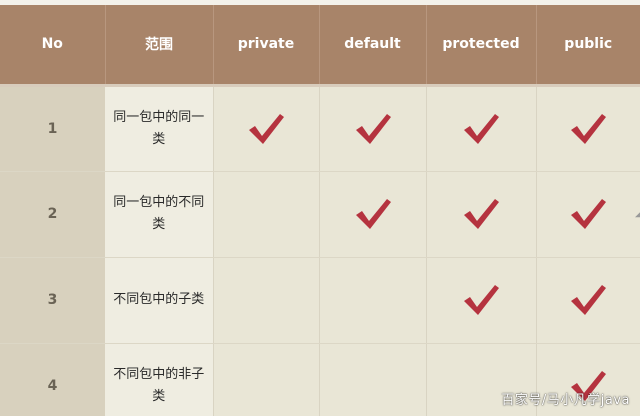  I want to click on header-protected: protected, so click(481, 46).